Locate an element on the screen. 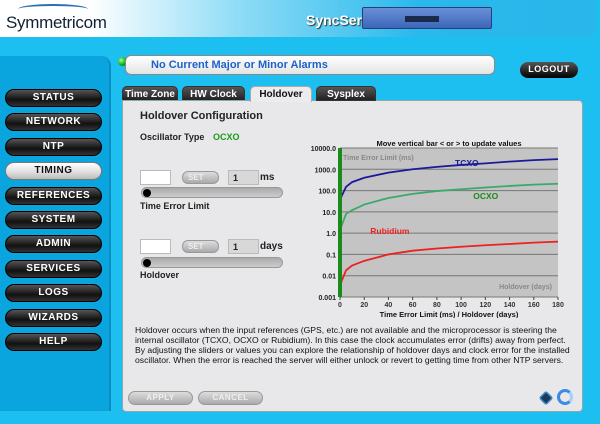 The height and width of the screenshot is (424, 600). x-tick-label: 80 is located at coordinates (437, 305).